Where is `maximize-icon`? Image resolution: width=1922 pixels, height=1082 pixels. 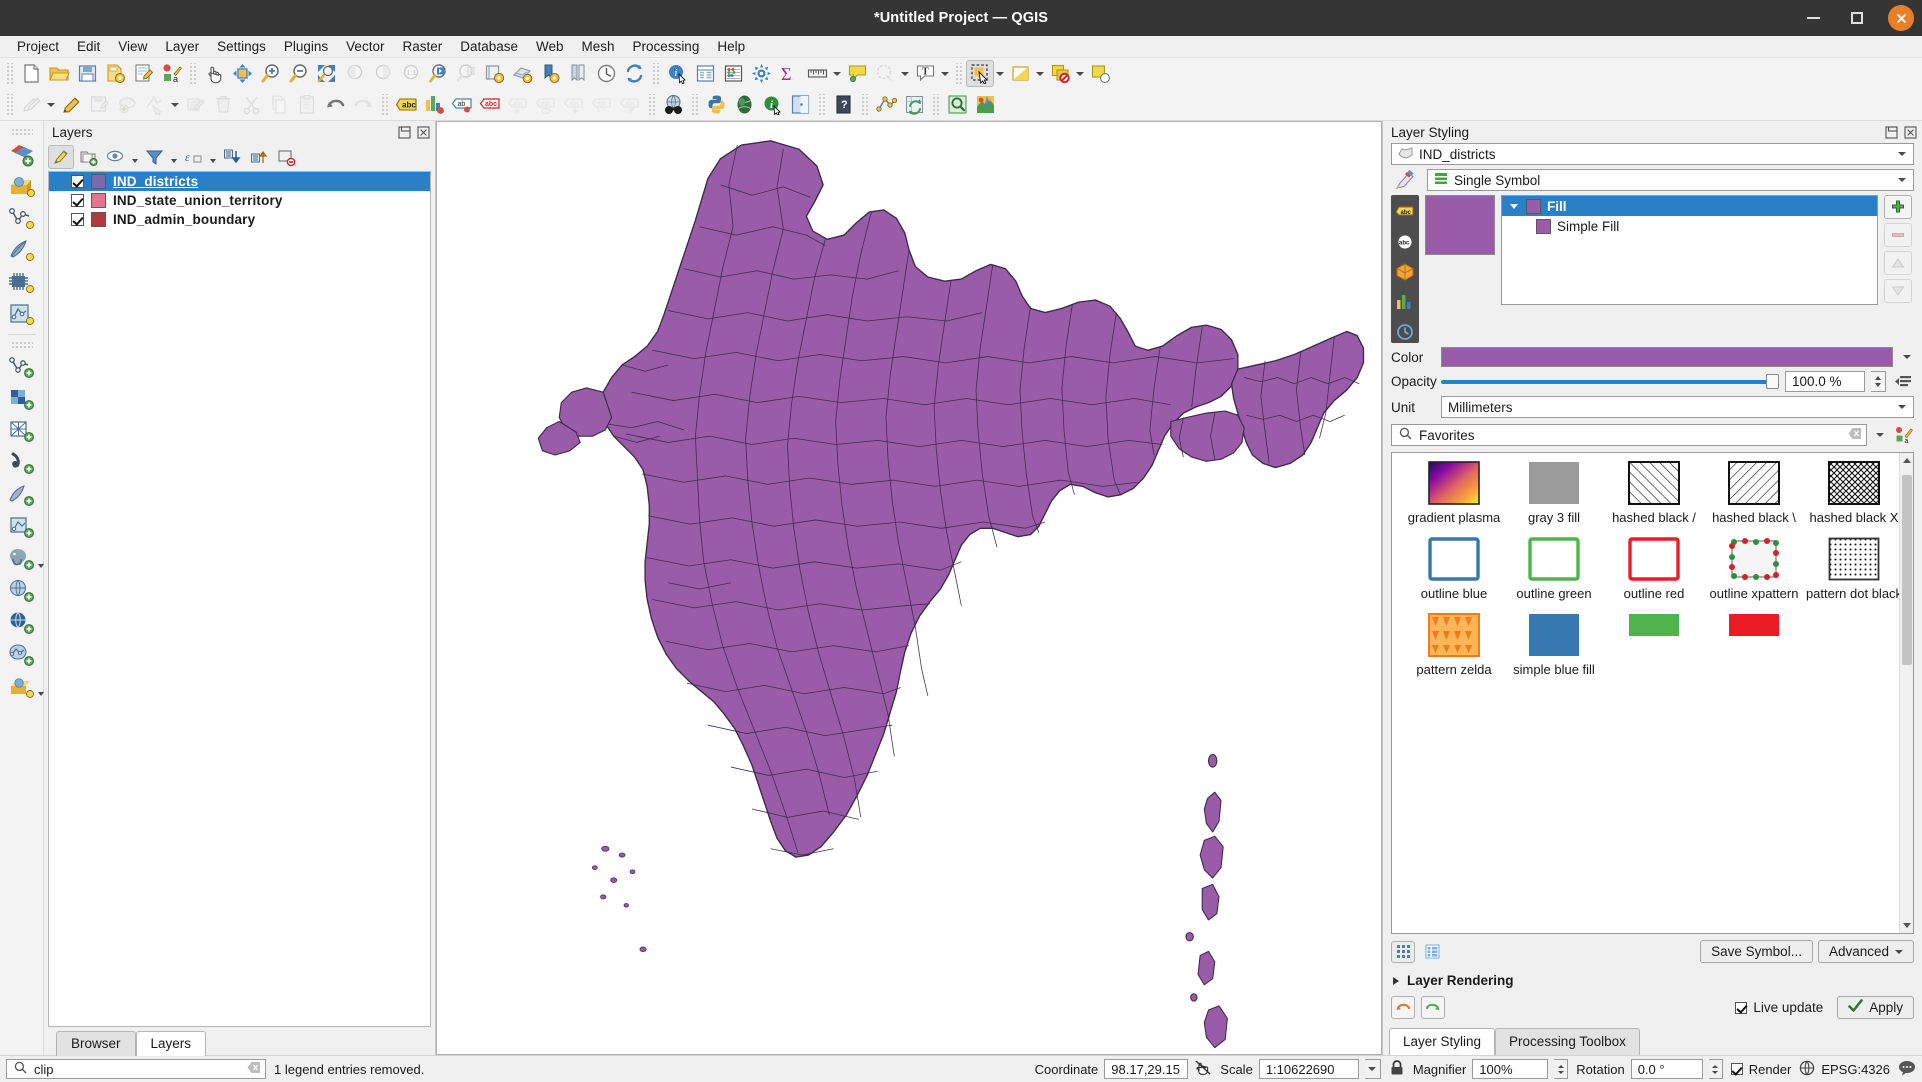
maximize-icon is located at coordinates (1857, 18).